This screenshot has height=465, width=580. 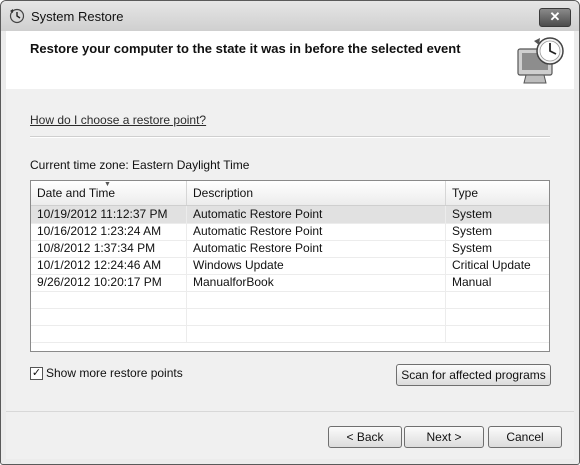 What do you see at coordinates (109, 282) in the screenshot?
I see `row-date: 9/26/2012 10:20:17 PM` at bounding box center [109, 282].